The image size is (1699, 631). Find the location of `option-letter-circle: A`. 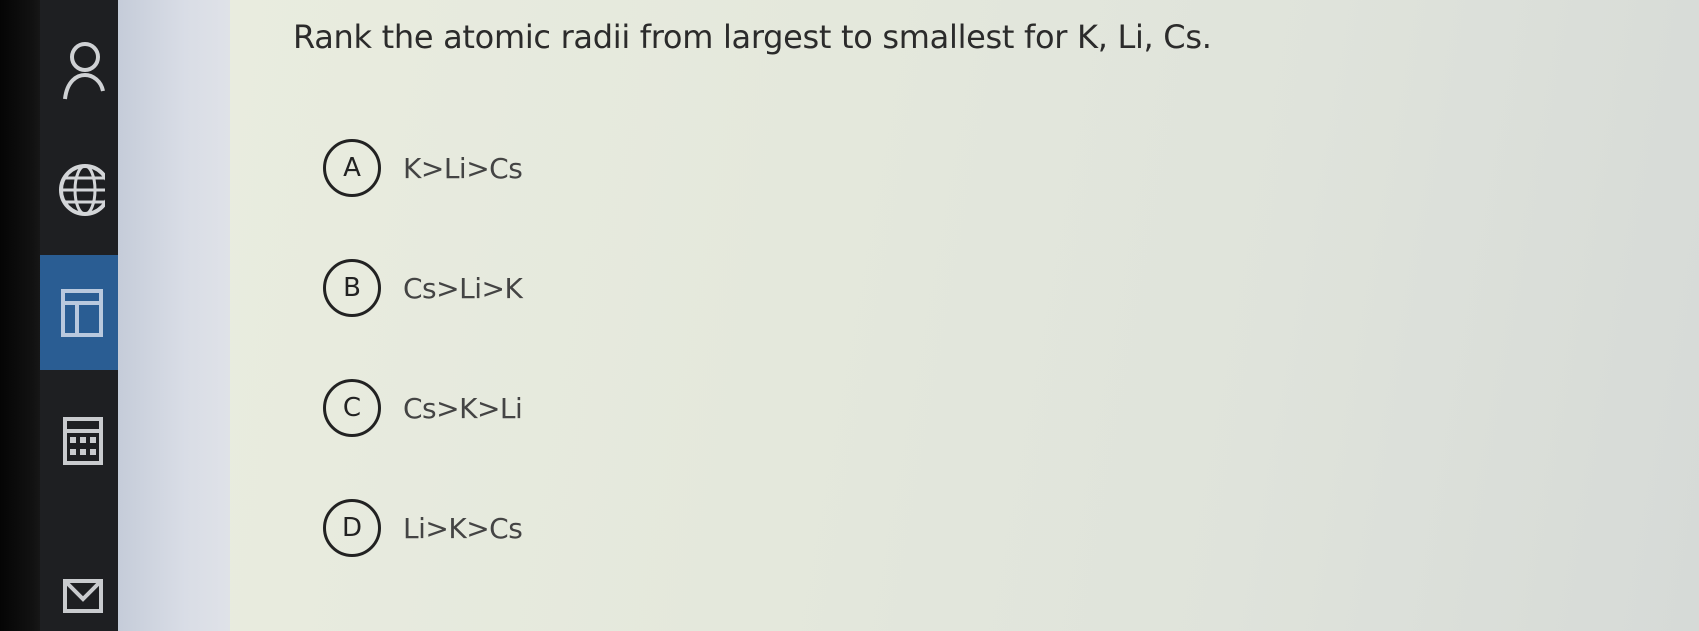

option-letter-circle: A is located at coordinates (352, 168).